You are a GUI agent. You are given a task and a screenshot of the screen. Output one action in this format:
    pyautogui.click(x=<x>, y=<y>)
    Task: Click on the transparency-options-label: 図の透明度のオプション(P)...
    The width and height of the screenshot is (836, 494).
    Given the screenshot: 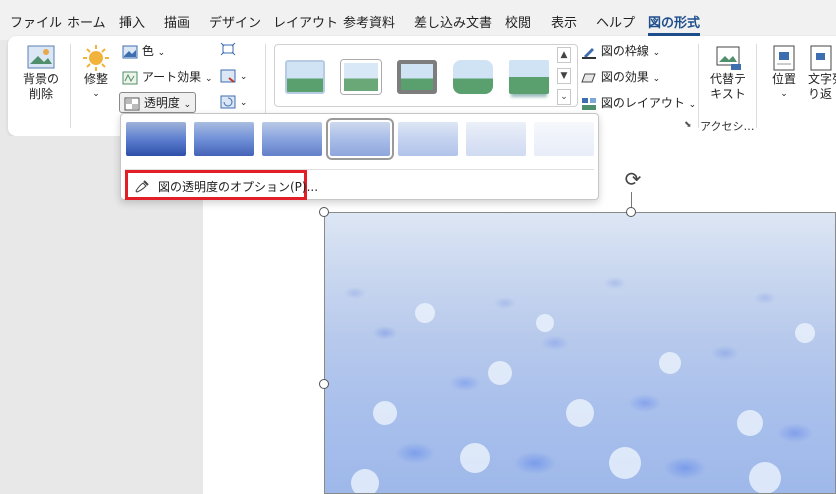 What is the action you would take?
    pyautogui.click(x=238, y=187)
    